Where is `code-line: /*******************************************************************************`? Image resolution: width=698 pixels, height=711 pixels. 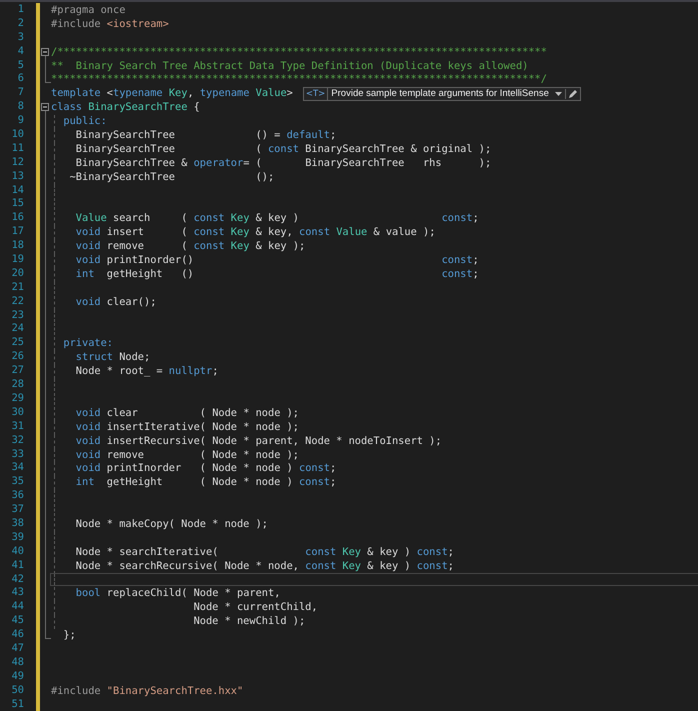
code-line: /******************************************************************************* is located at coordinates (299, 53).